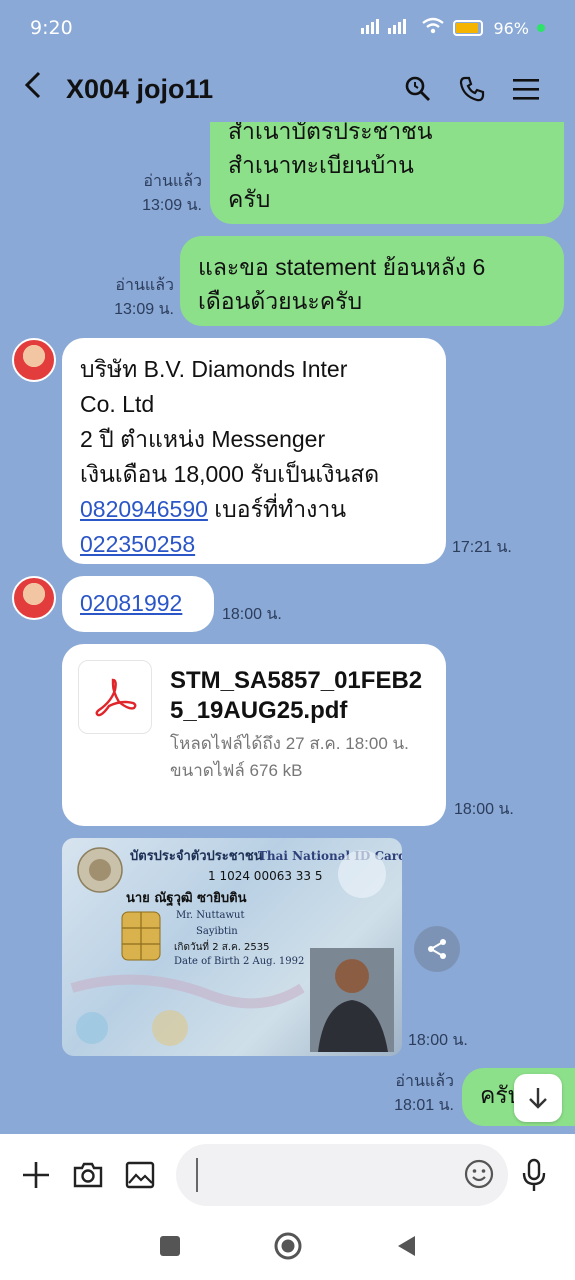  I want to click on message-text-line: และขอ statement ย้อนหลัง 6, so click(342, 267).